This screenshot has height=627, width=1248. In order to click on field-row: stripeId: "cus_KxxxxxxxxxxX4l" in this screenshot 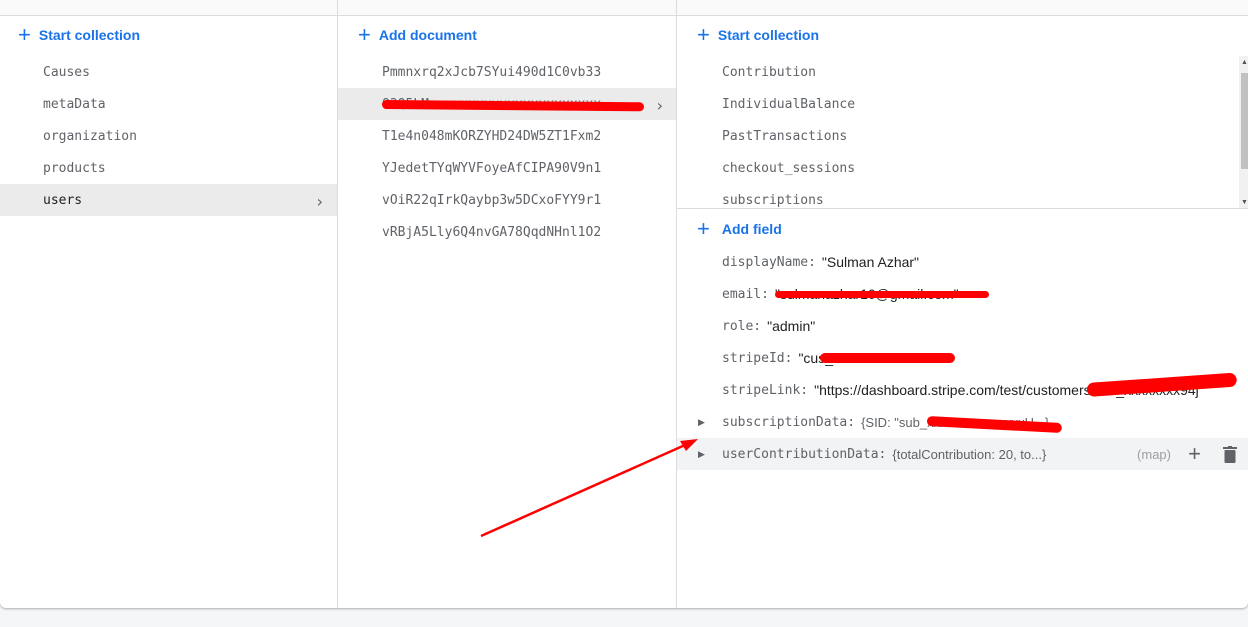, I will do `click(962, 358)`.